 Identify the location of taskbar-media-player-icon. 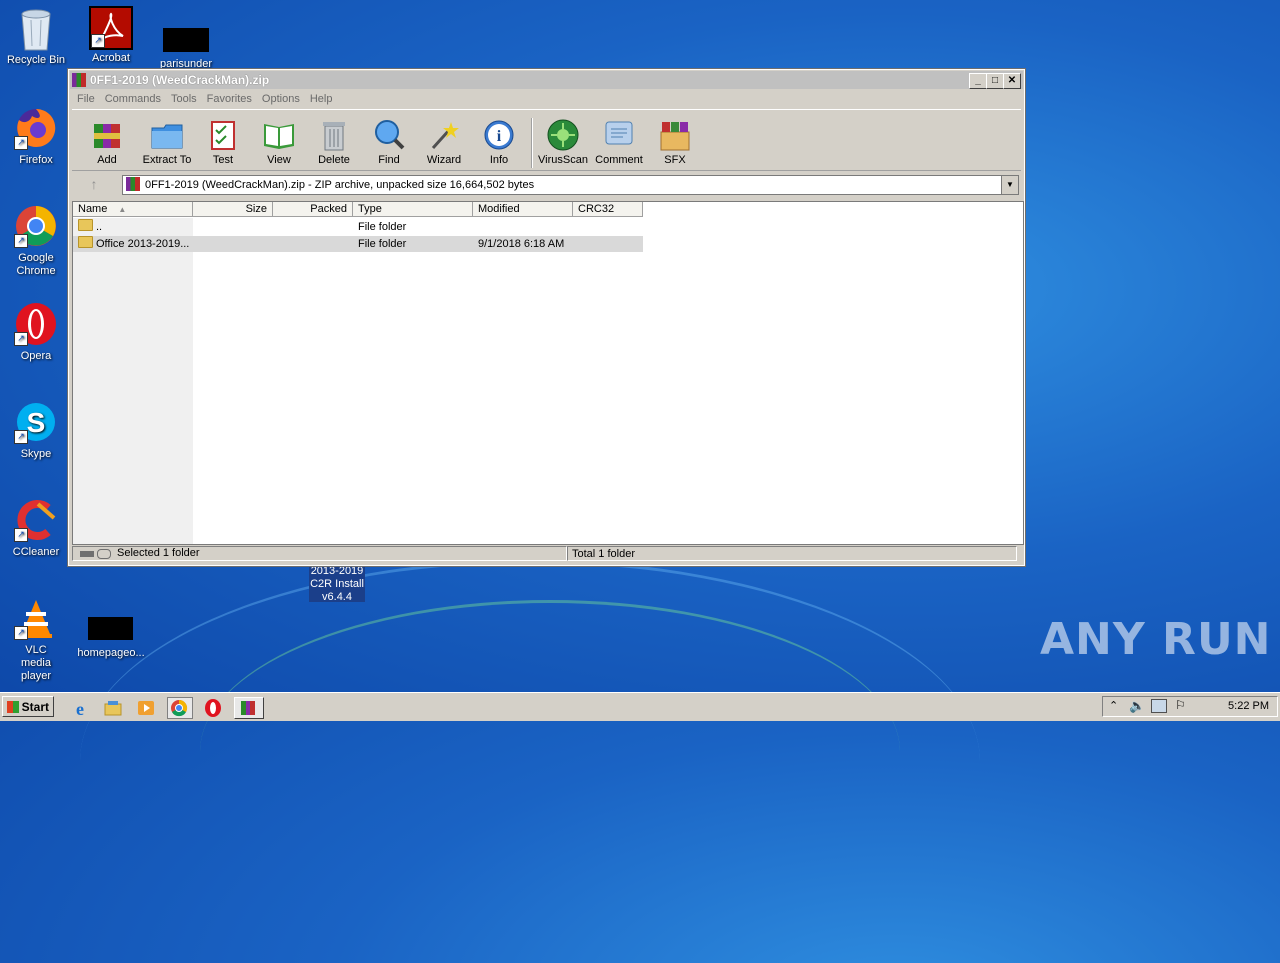
(147, 708).